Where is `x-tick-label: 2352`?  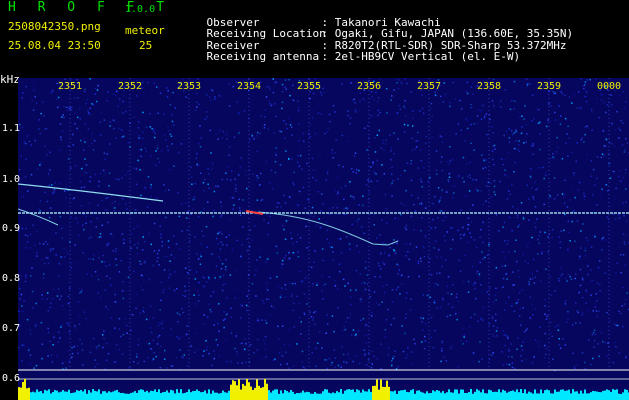 x-tick-label: 2352 is located at coordinates (130, 86).